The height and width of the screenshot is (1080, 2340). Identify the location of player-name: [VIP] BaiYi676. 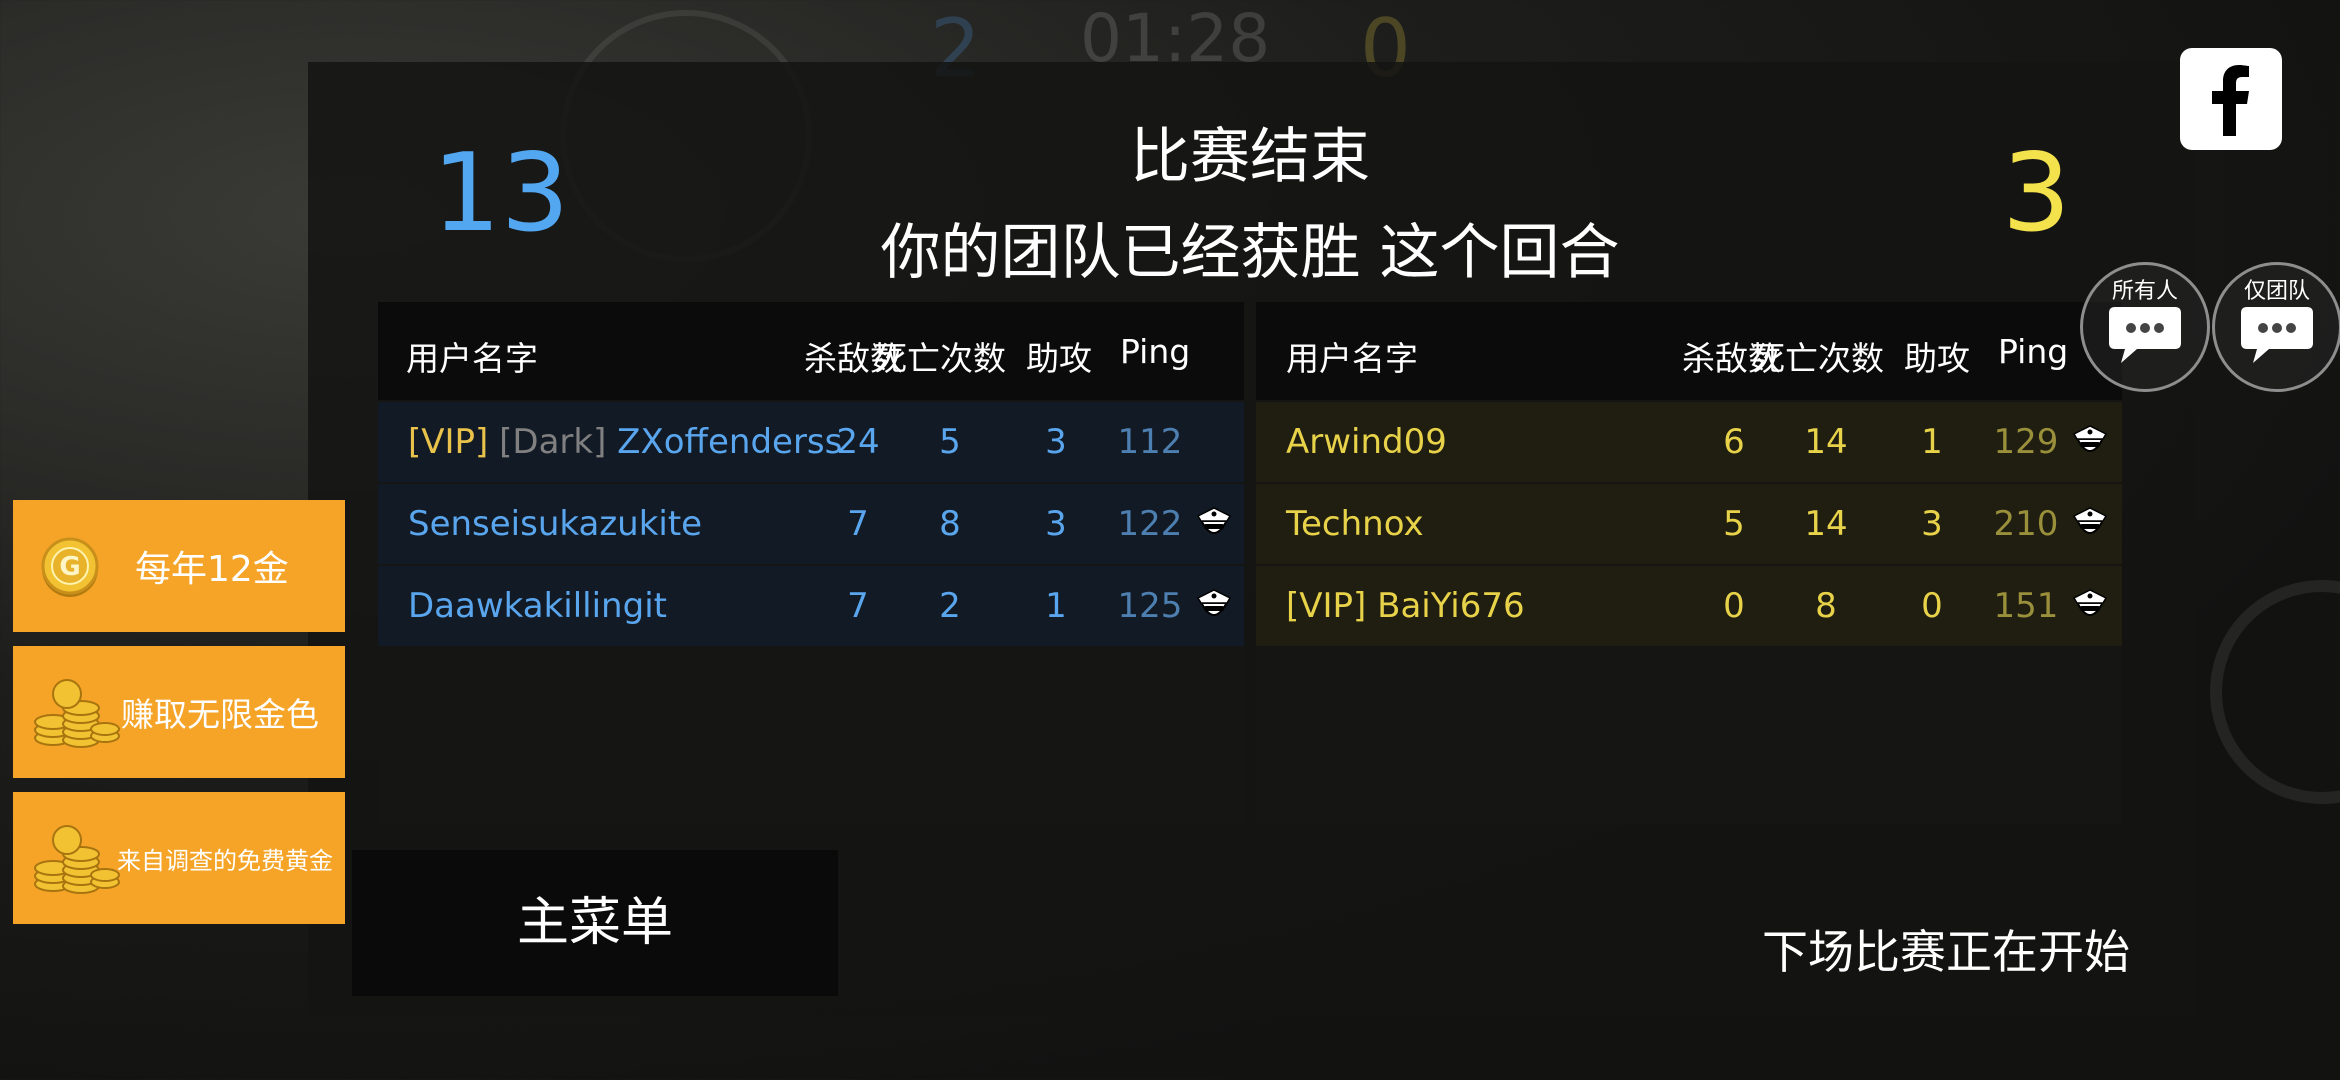
(1405, 606).